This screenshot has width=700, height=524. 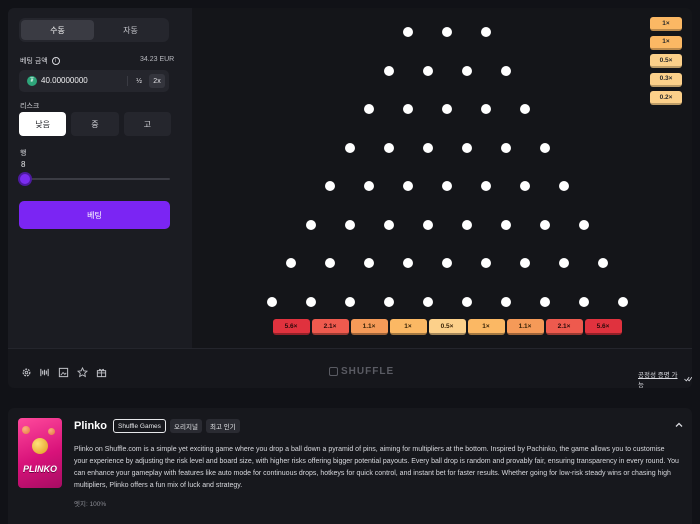 What do you see at coordinates (101, 372) in the screenshot?
I see `gift-icon` at bounding box center [101, 372].